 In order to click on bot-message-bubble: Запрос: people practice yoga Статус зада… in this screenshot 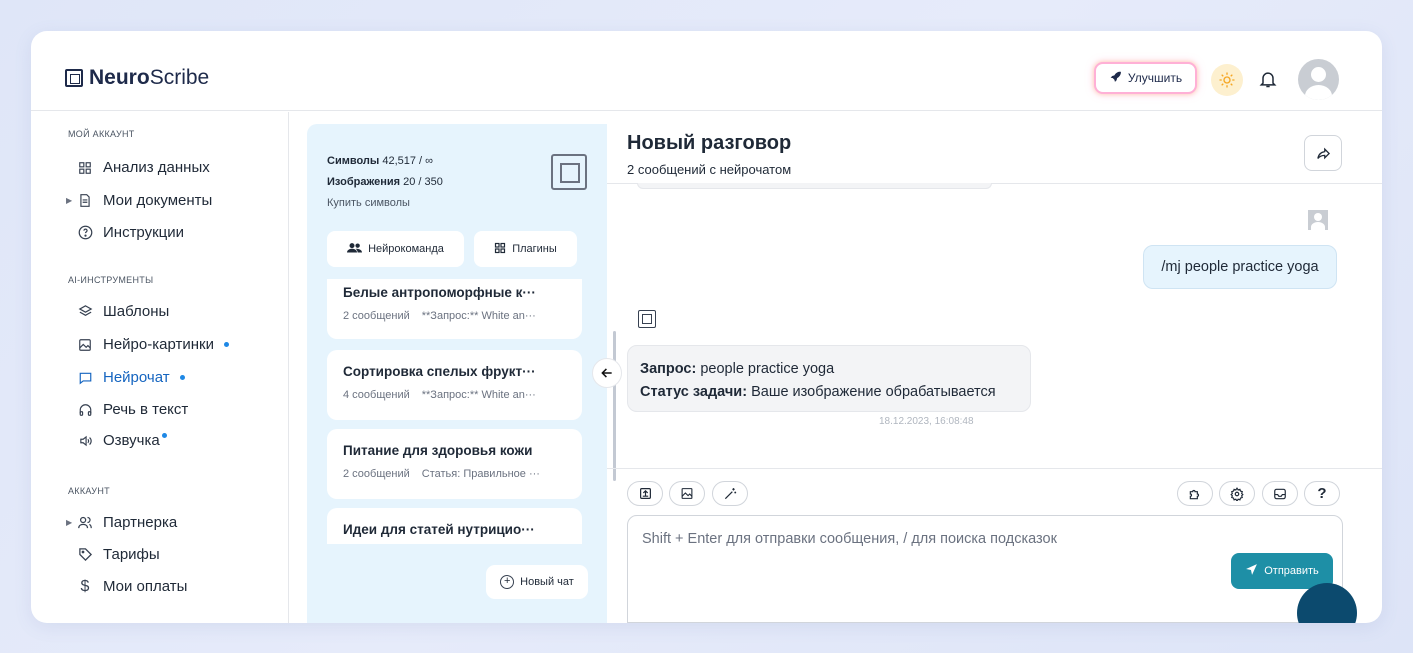, I will do `click(829, 378)`.